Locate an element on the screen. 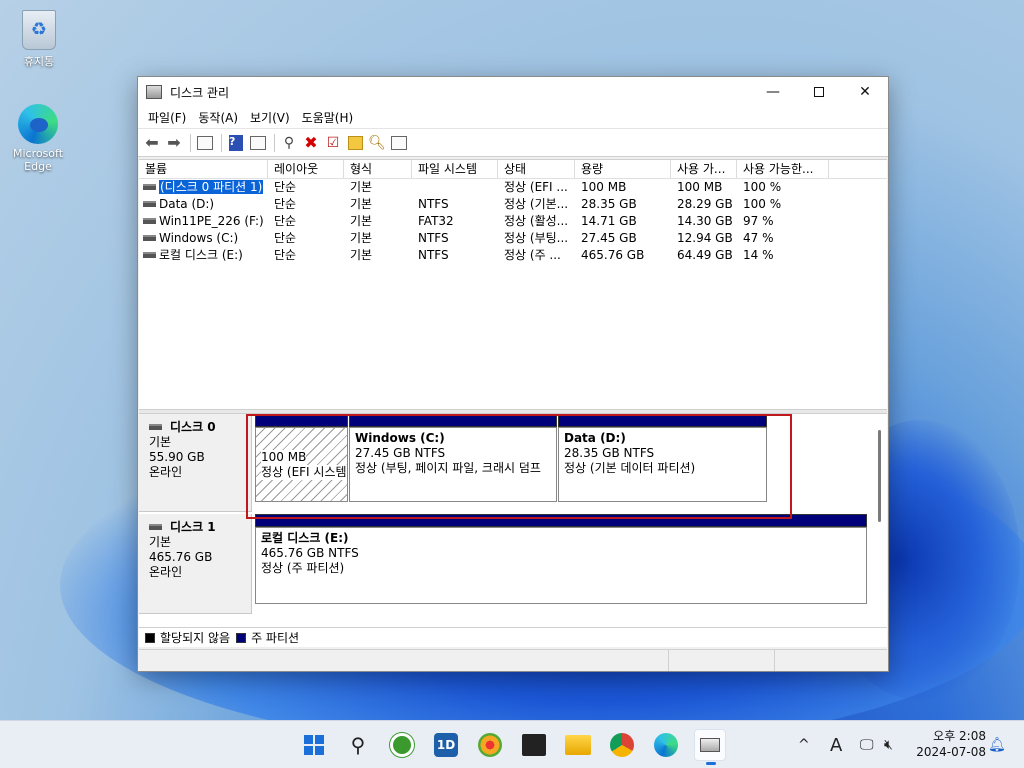 The image size is (1024, 768). partition-data: Data (D:) 28.35 GB NTFS 정상 (기본 데이터 파티션) is located at coordinates (662, 458).